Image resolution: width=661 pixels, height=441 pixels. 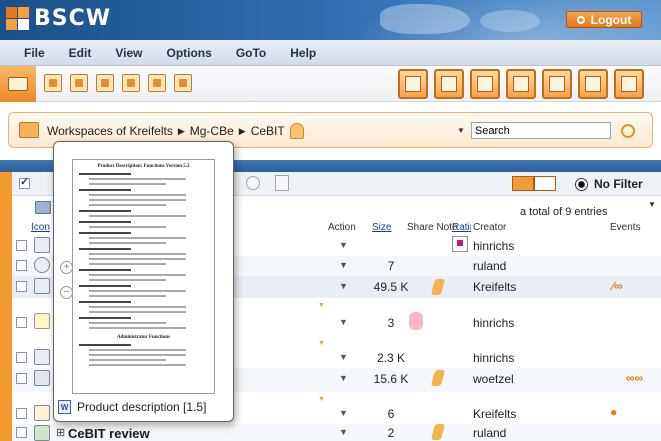 What do you see at coordinates (521, 84) in the screenshot?
I see `trash-icon` at bounding box center [521, 84].